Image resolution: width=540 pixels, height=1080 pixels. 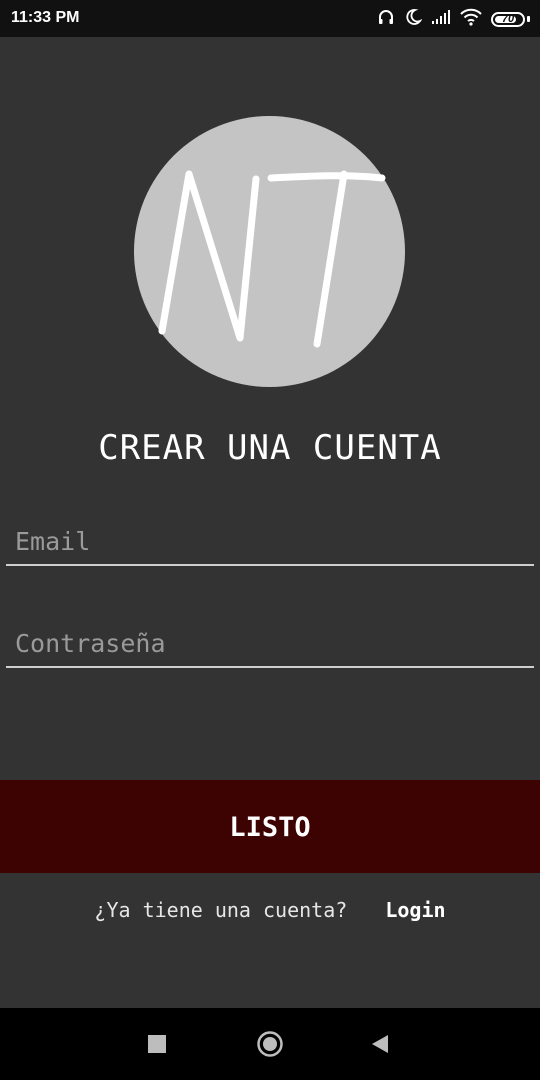 I want to click on status-icons: 70, so click(x=453, y=19).